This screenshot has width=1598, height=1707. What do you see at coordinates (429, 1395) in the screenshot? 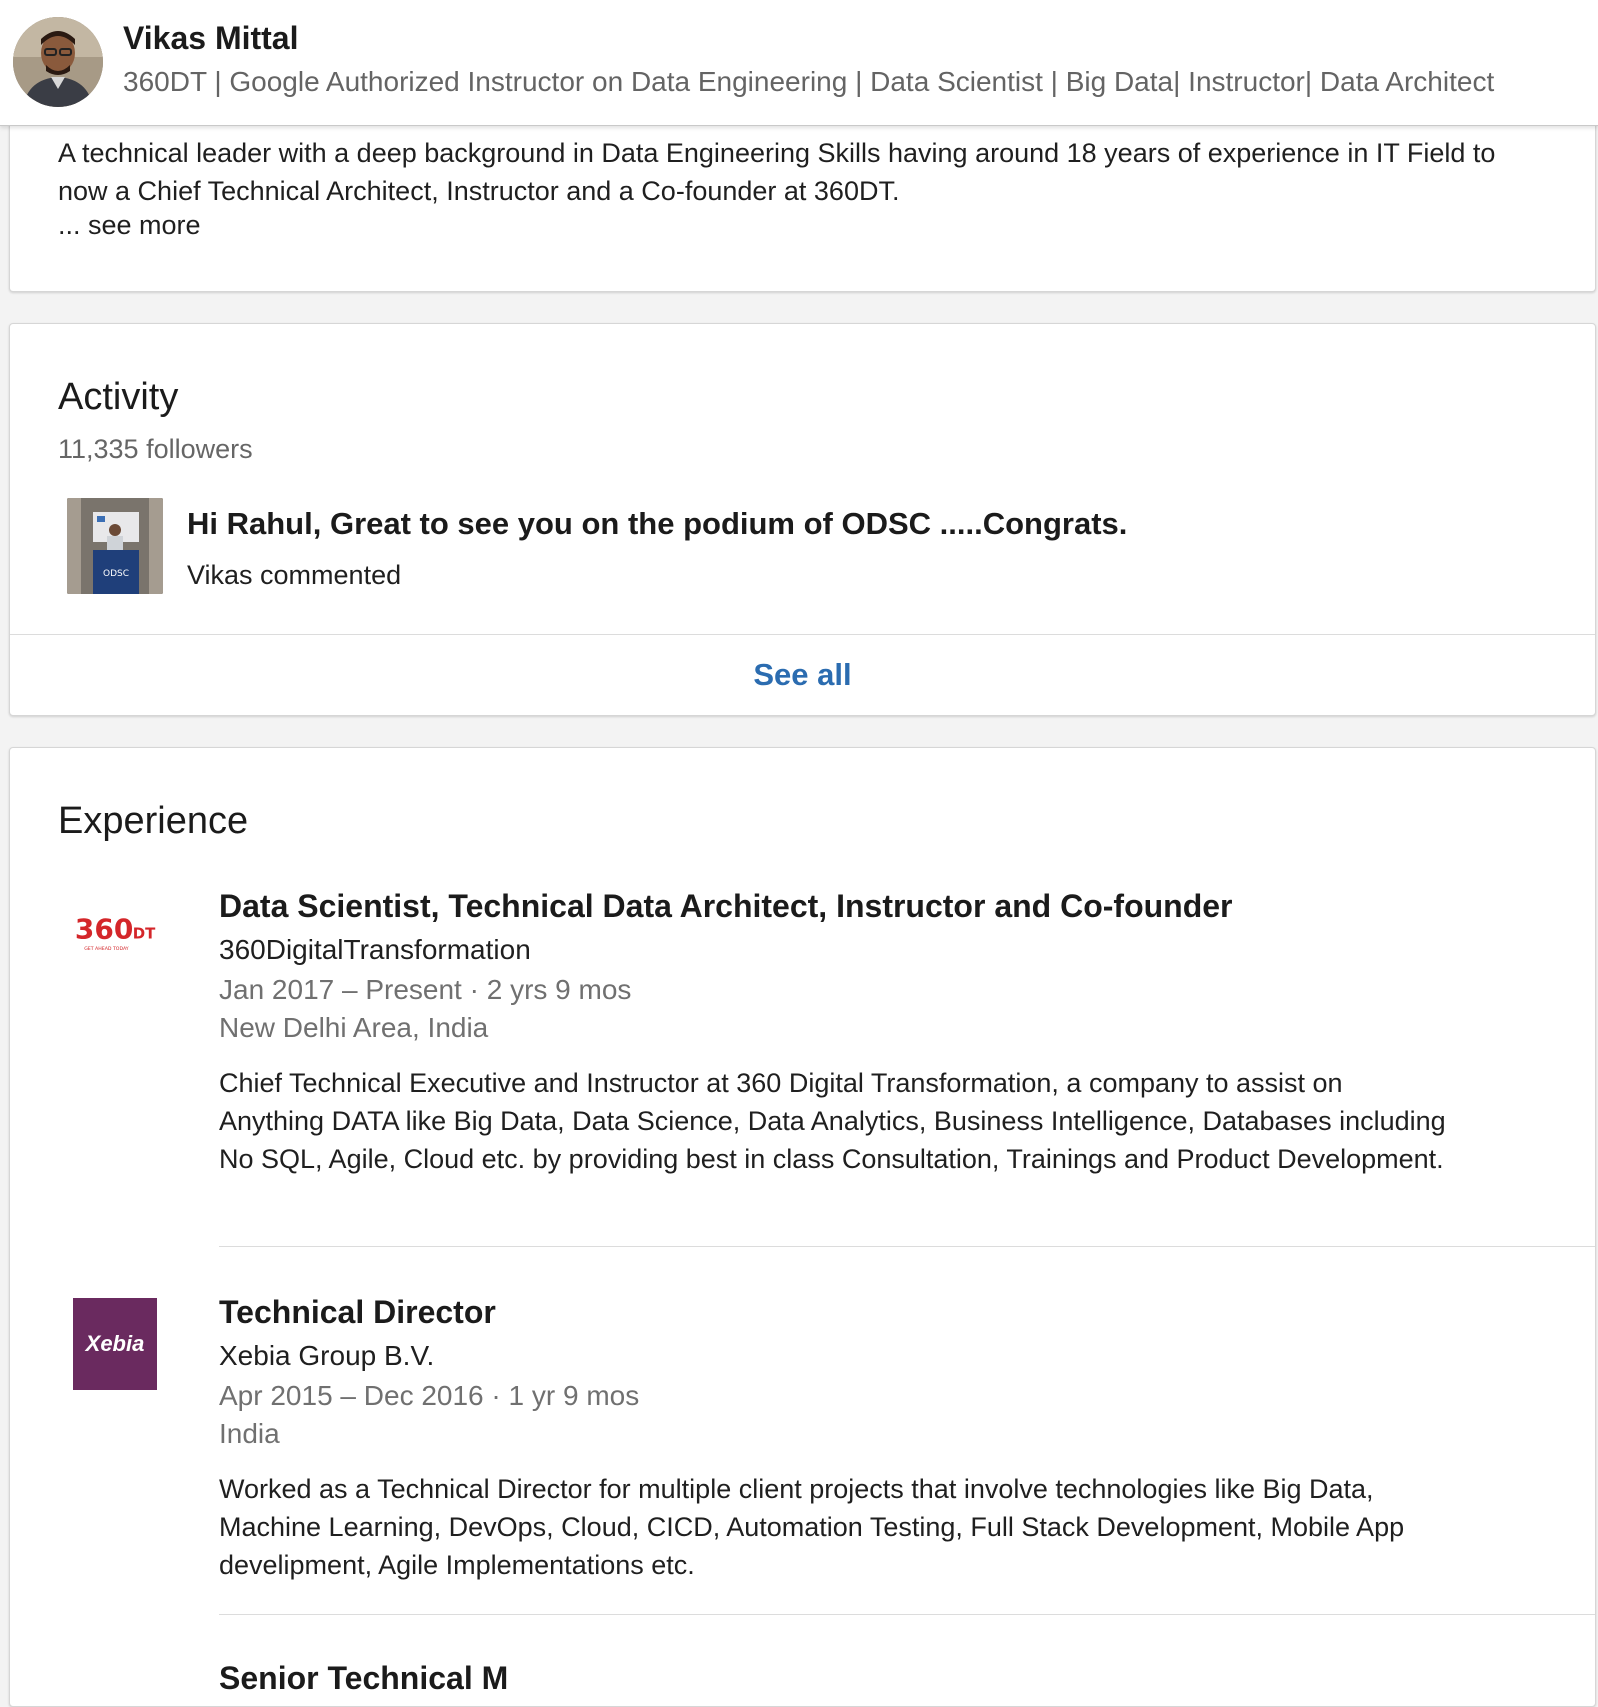
I see `experience-dates: Apr 2015 – Dec 2016 · 1 yr 9 mos` at bounding box center [429, 1395].